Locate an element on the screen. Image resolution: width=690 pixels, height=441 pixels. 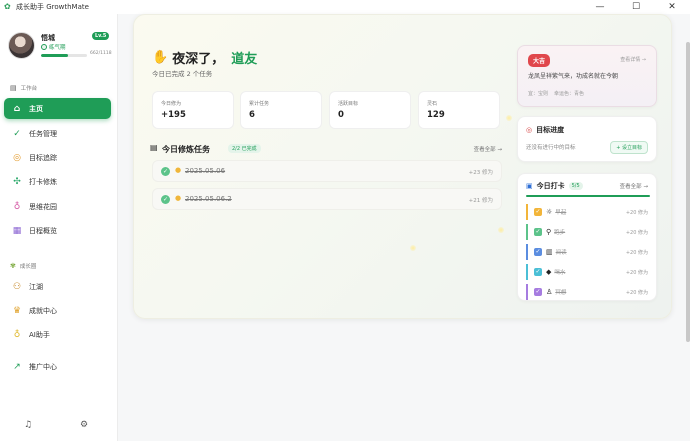
view-all-tasks-link: 查看全部 → is located at coordinates (488, 149).